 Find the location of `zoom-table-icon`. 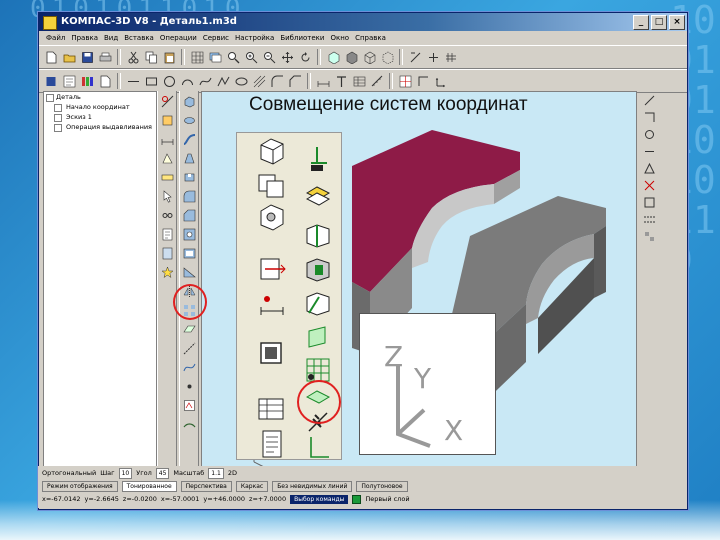

zoom-table-icon is located at coordinates (272, 410).